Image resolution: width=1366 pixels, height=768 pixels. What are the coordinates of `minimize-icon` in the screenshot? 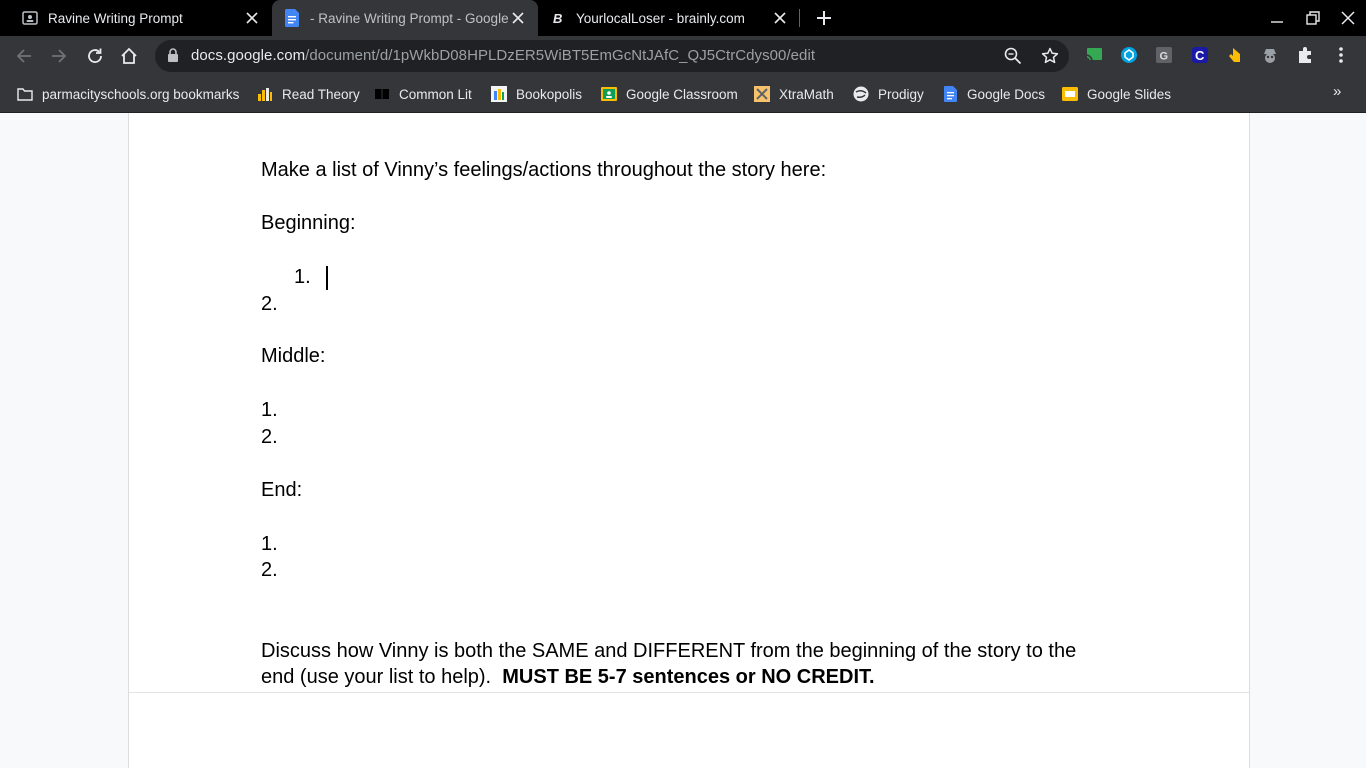 It's located at (1277, 22).